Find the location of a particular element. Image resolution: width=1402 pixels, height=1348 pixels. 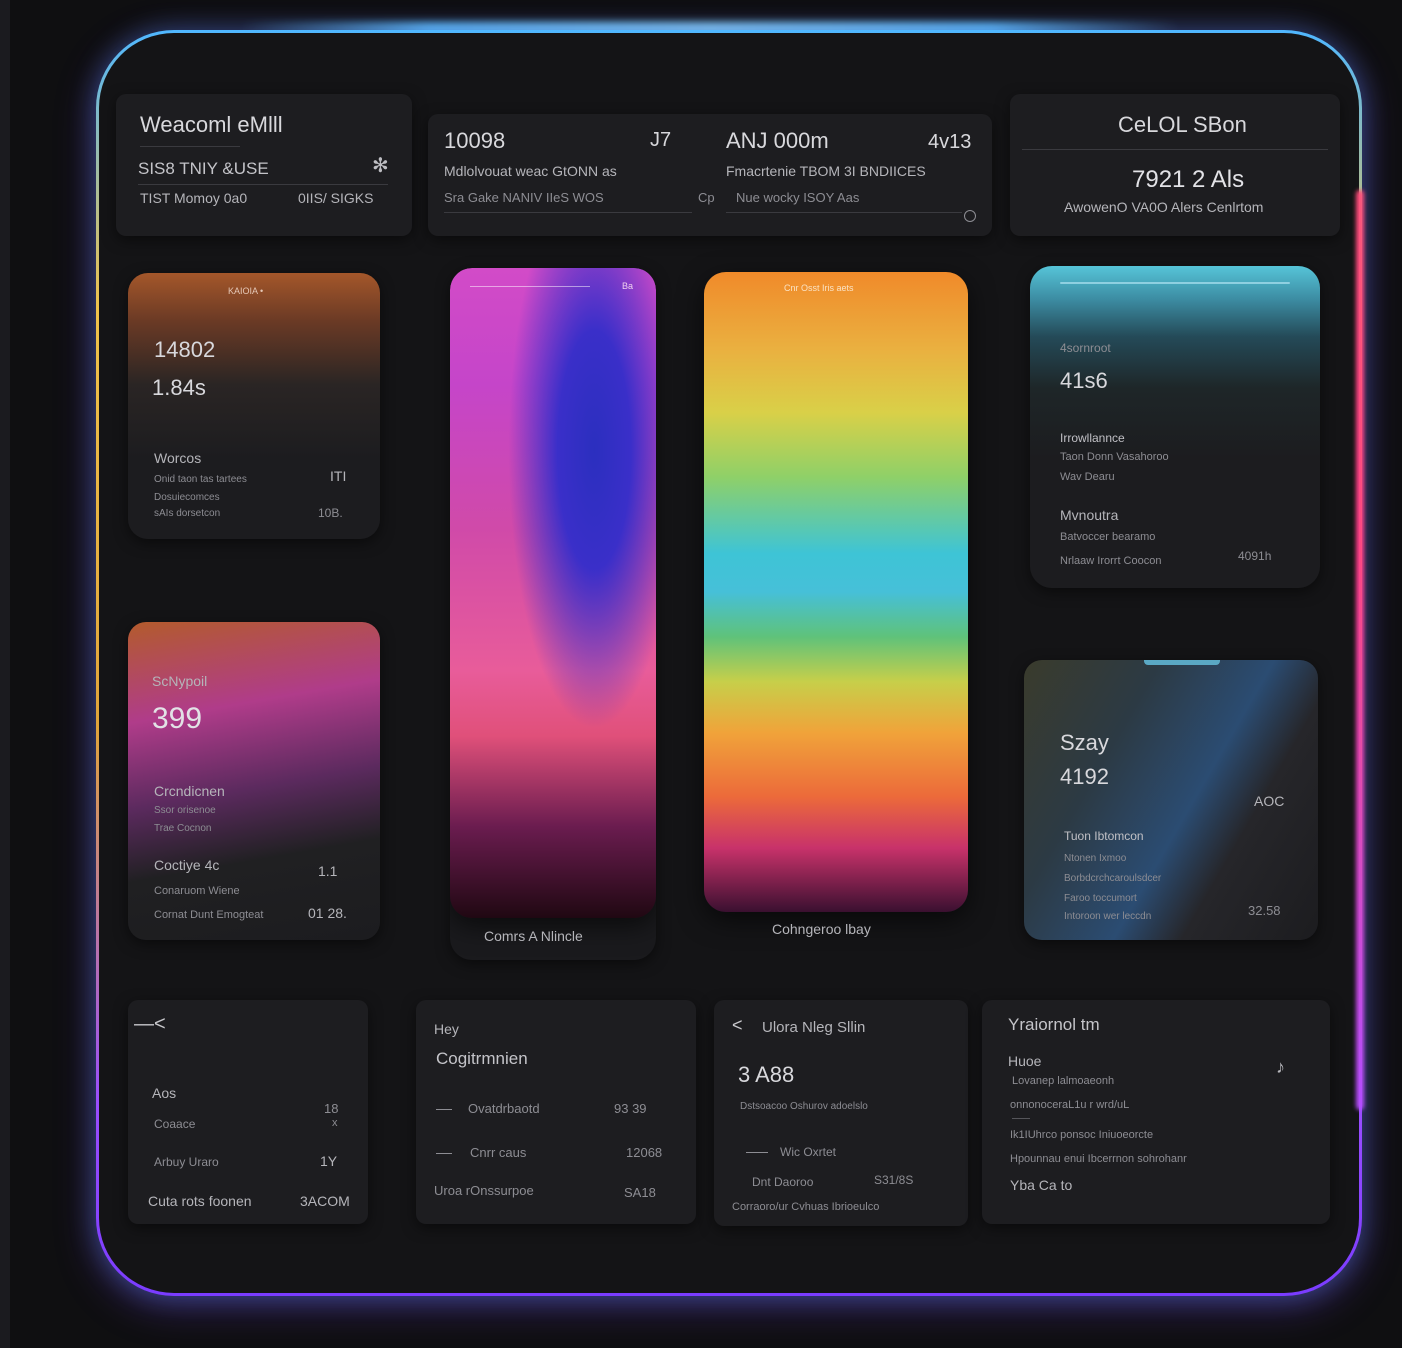

card-section: Tuon Ibtomcon is located at coordinates (1104, 836).